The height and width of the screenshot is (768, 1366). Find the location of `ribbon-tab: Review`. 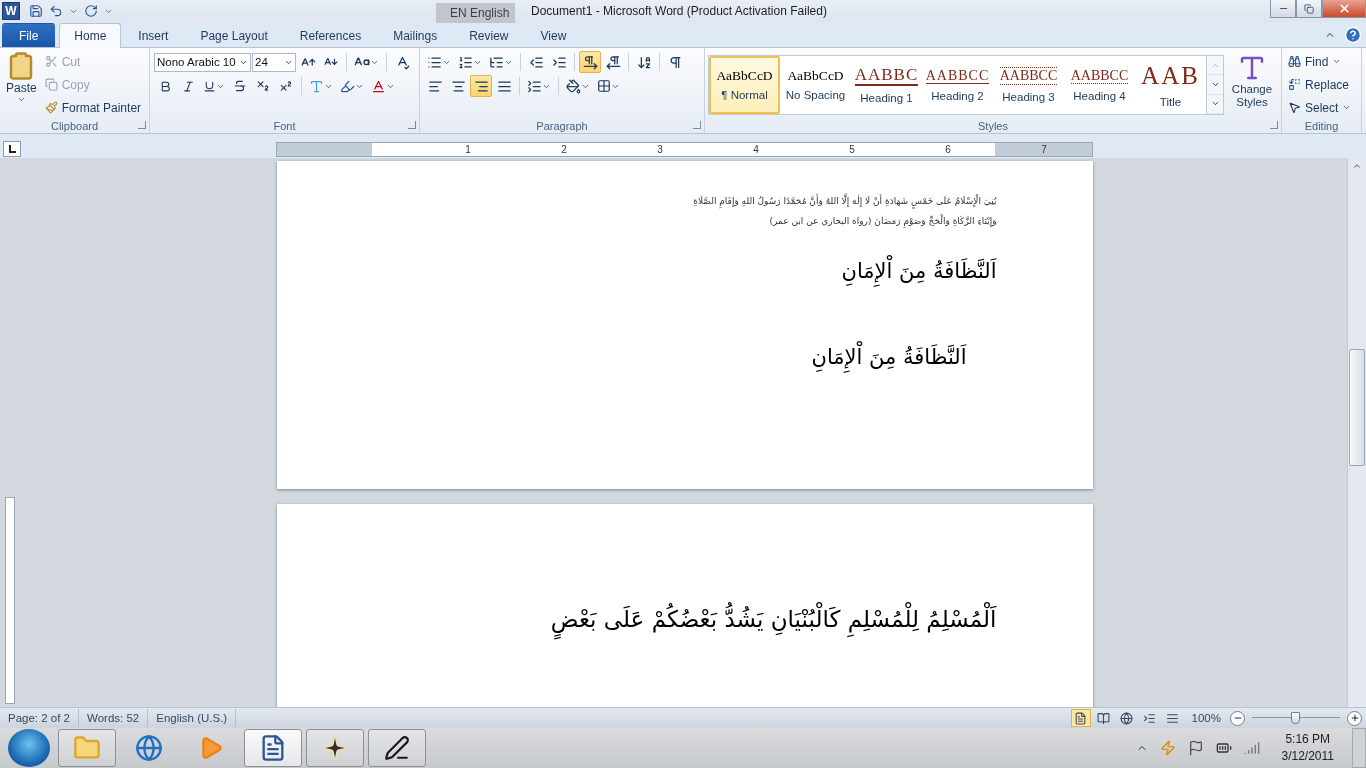

ribbon-tab: Review is located at coordinates (489, 35).